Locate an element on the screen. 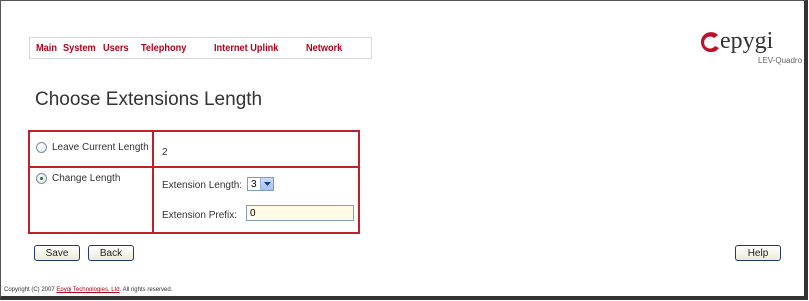 The height and width of the screenshot is (301, 809). back-button: Back is located at coordinates (111, 253).